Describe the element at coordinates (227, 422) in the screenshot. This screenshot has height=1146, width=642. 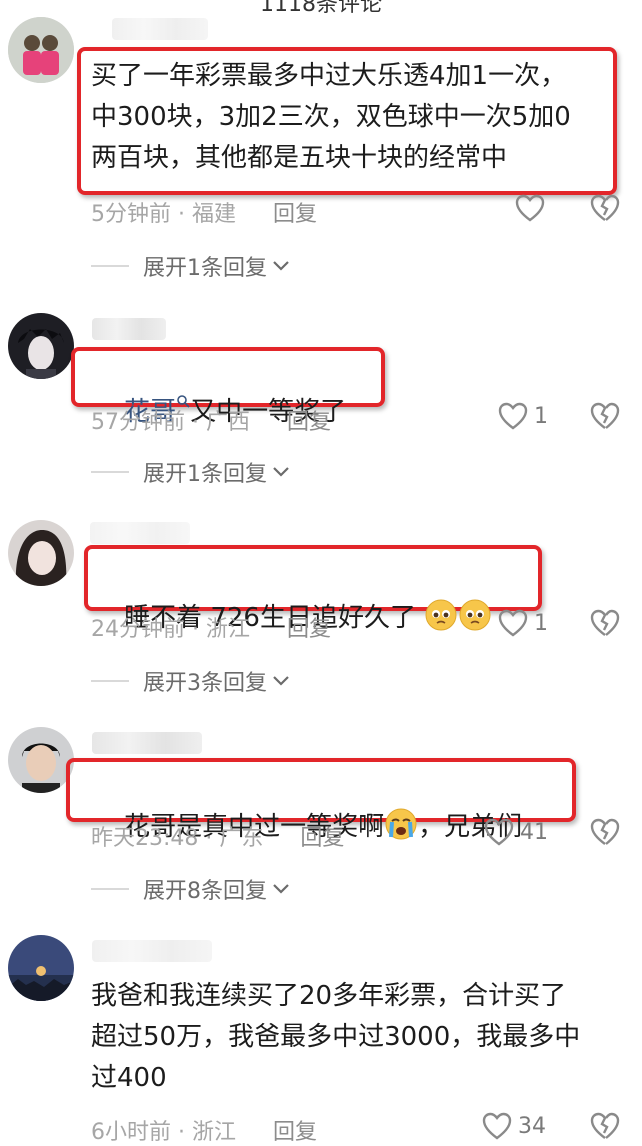
I see `comment-location: 广西` at that location.